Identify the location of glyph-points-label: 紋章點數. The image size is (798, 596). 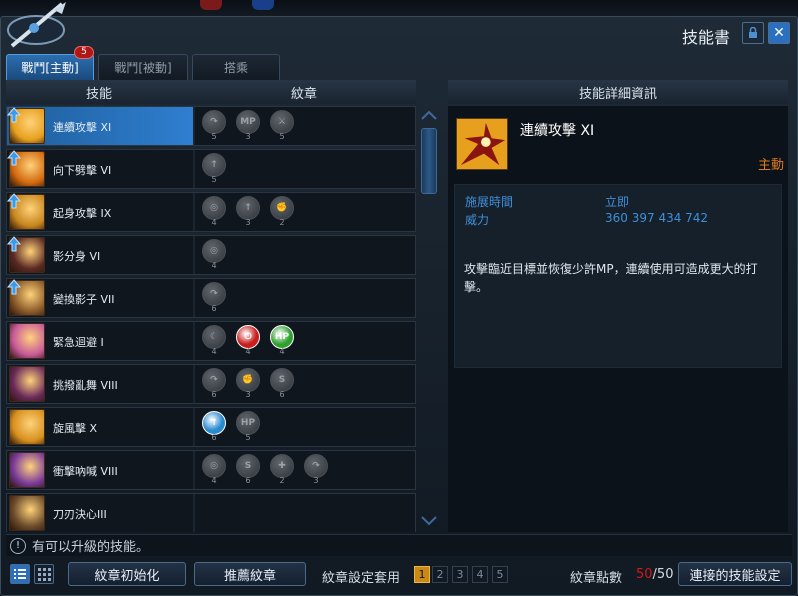
(596, 578).